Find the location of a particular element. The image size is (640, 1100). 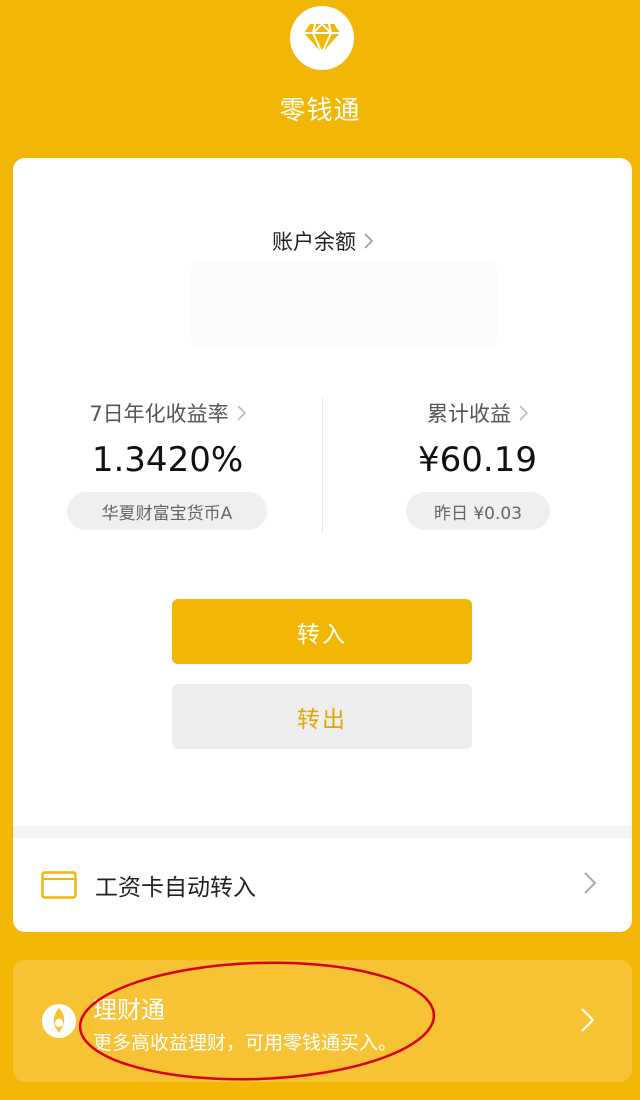

page-title: 零钱通 is located at coordinates (320, 111).